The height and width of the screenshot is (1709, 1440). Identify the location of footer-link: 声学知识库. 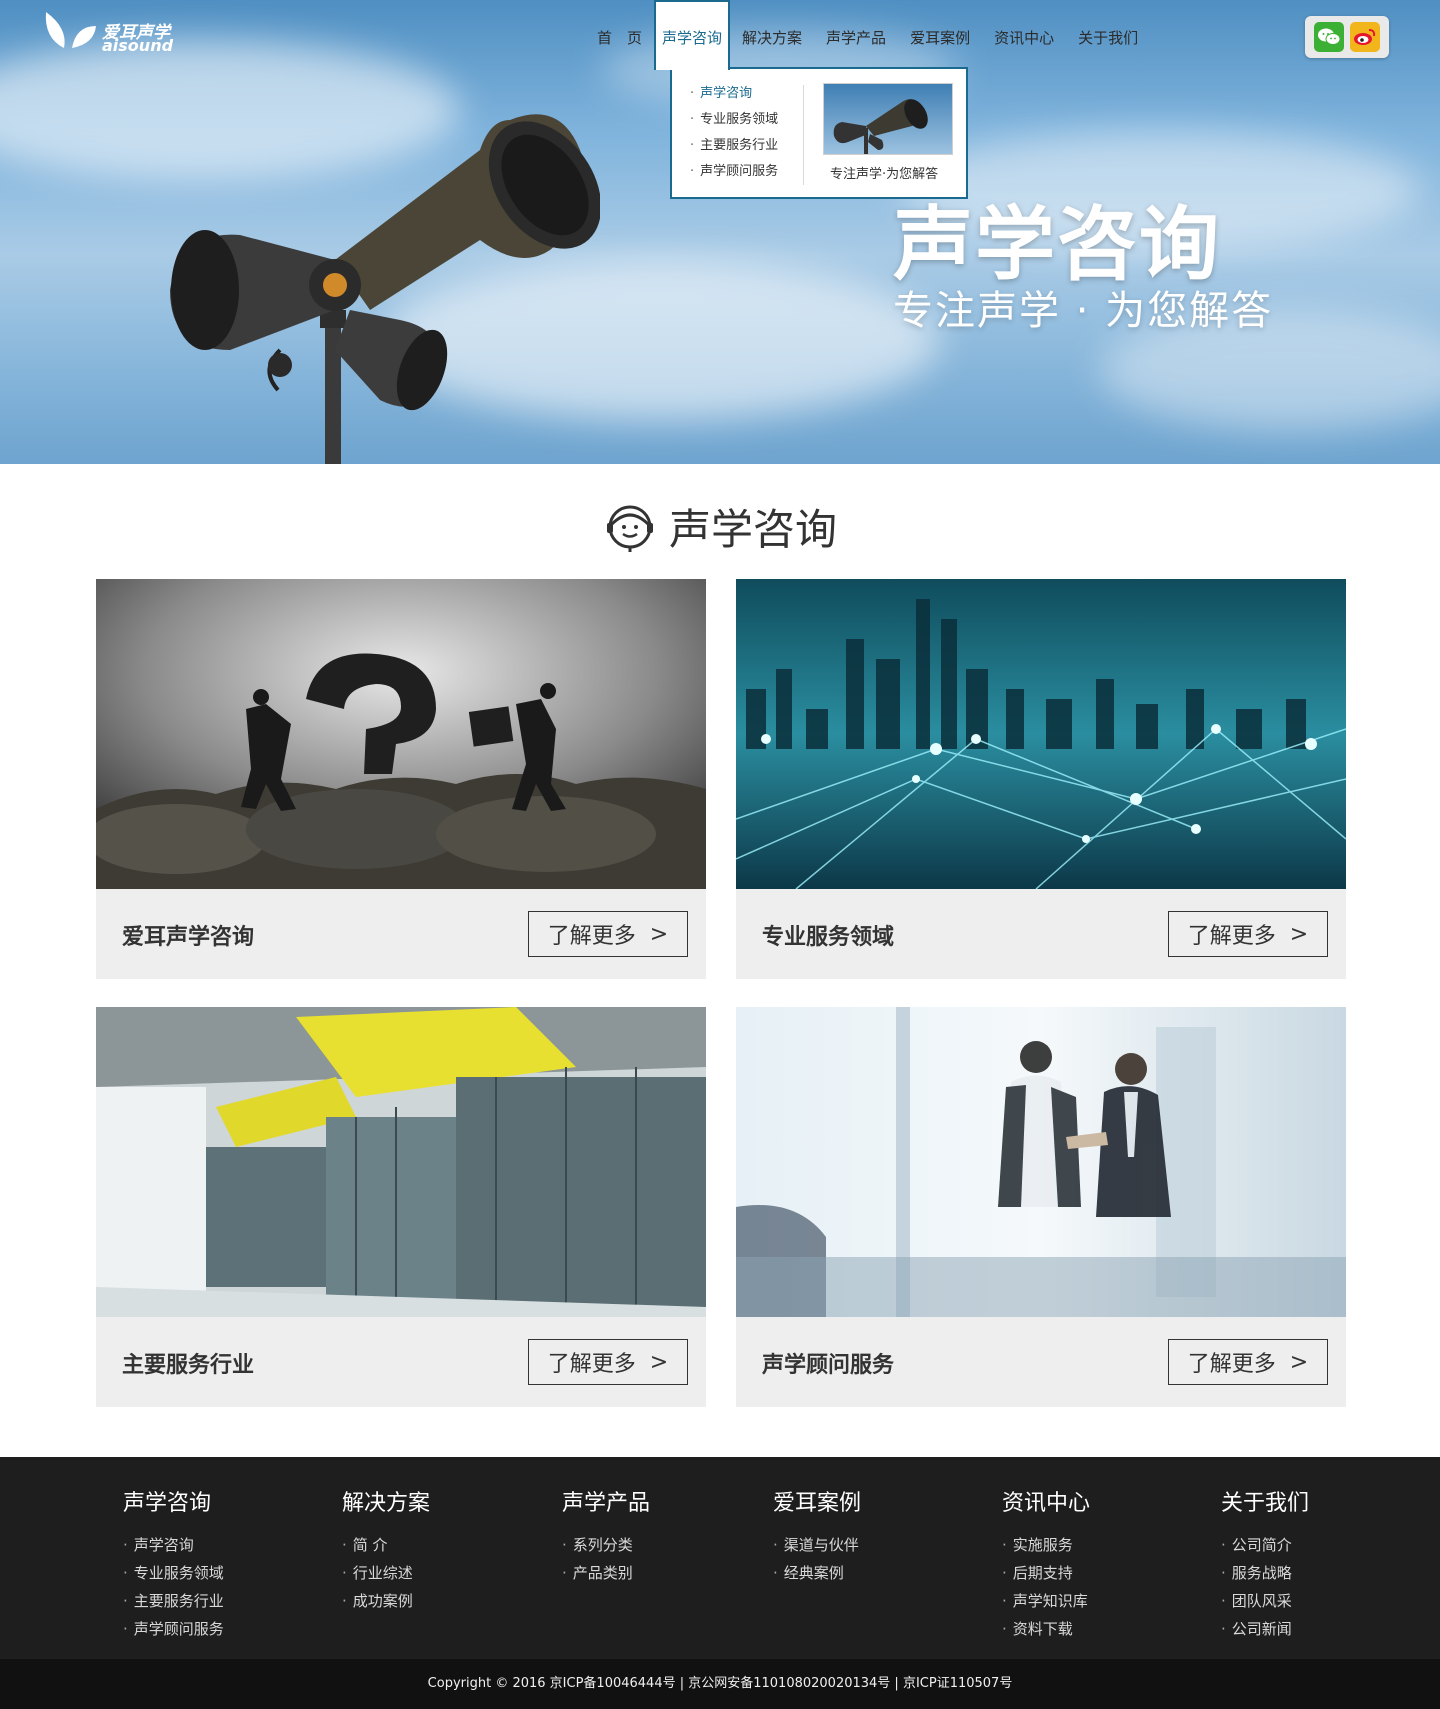
(1046, 1601).